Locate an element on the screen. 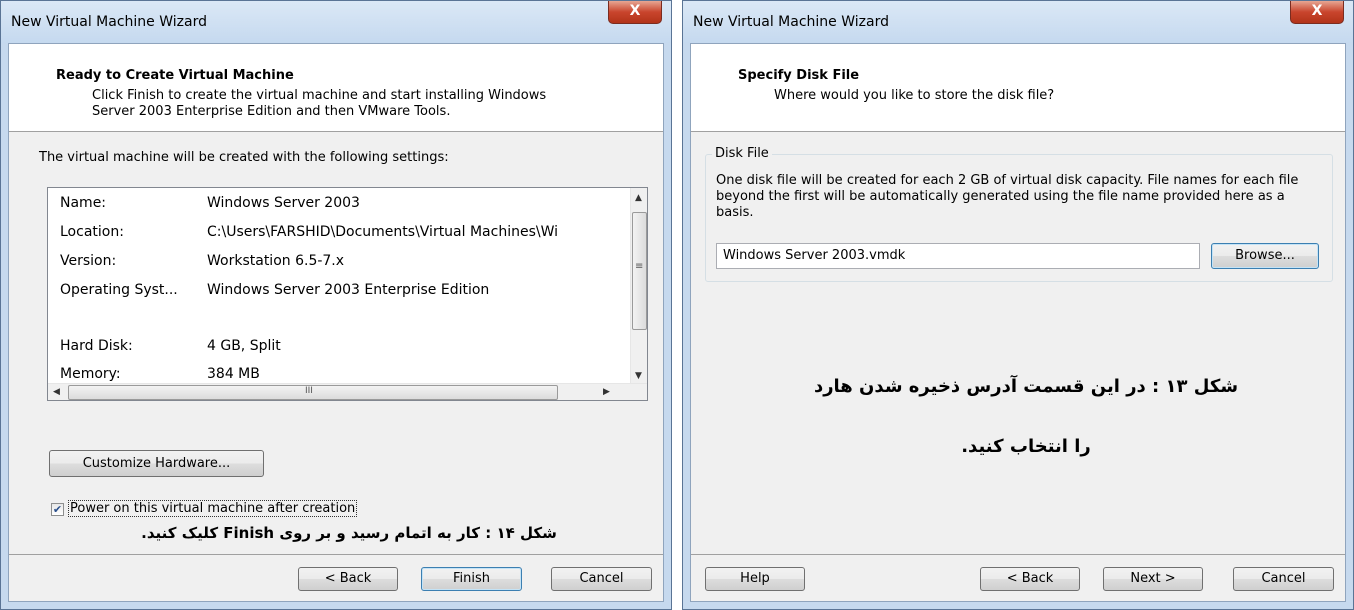 The image size is (1354, 610). scroll-up-icon: ▲ is located at coordinates (638, 198).